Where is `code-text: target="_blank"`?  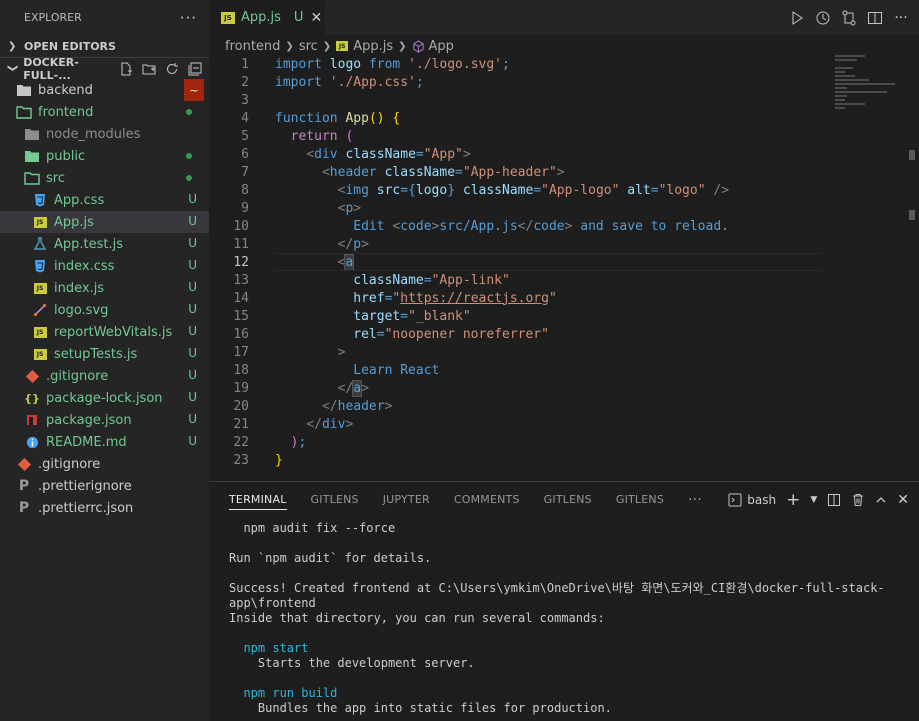 code-text: target="_blank" is located at coordinates (359, 316).